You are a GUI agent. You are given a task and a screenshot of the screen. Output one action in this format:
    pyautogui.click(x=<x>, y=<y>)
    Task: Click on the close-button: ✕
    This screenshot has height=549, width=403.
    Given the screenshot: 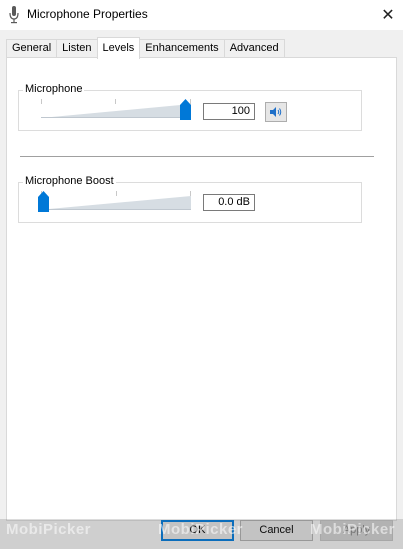 What is the action you would take?
    pyautogui.click(x=388, y=15)
    